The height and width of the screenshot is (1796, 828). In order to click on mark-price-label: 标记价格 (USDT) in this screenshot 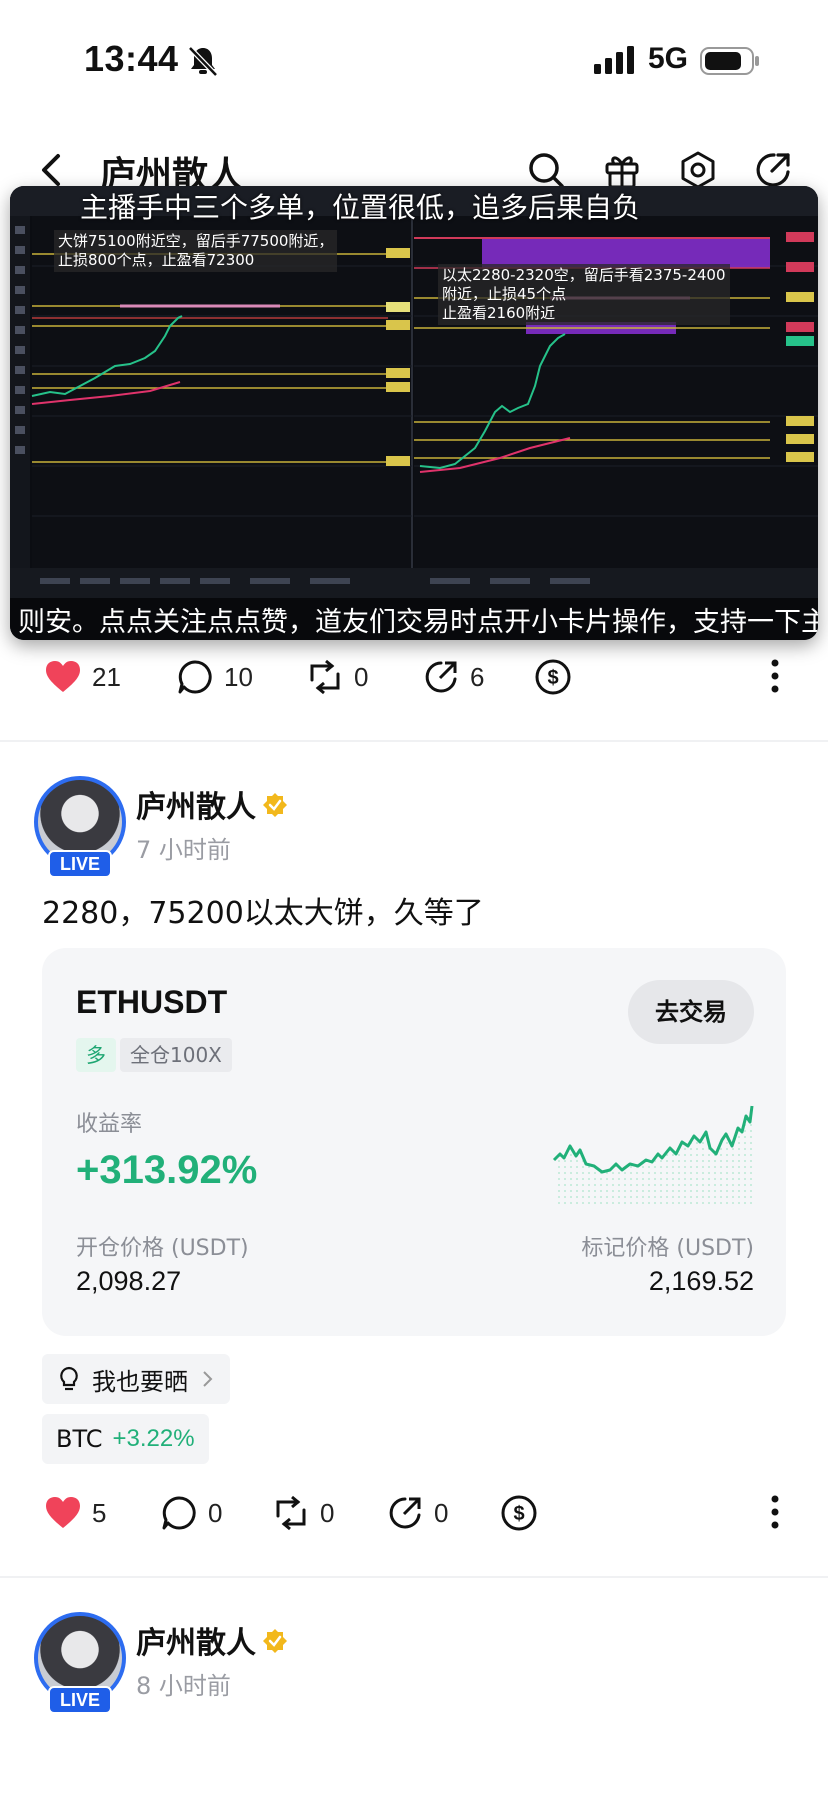, I will do `click(667, 1248)`.